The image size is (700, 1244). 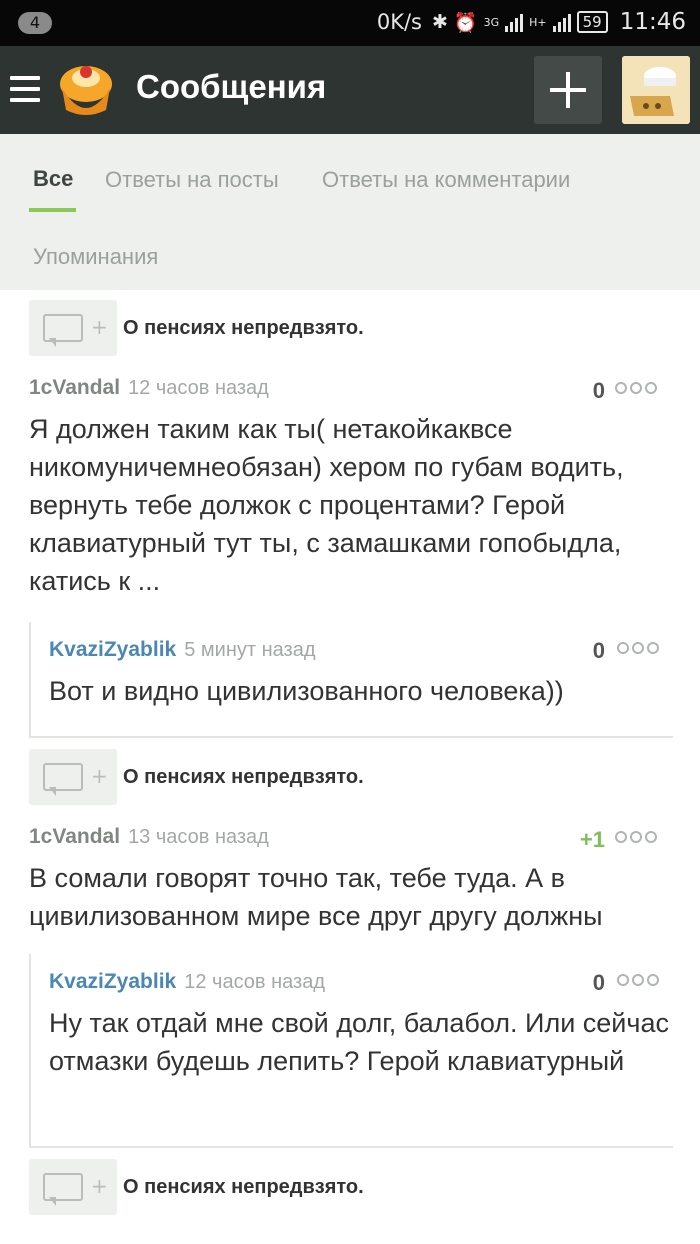 I want to click on comment-time: 13 часов назад, so click(x=198, y=837).